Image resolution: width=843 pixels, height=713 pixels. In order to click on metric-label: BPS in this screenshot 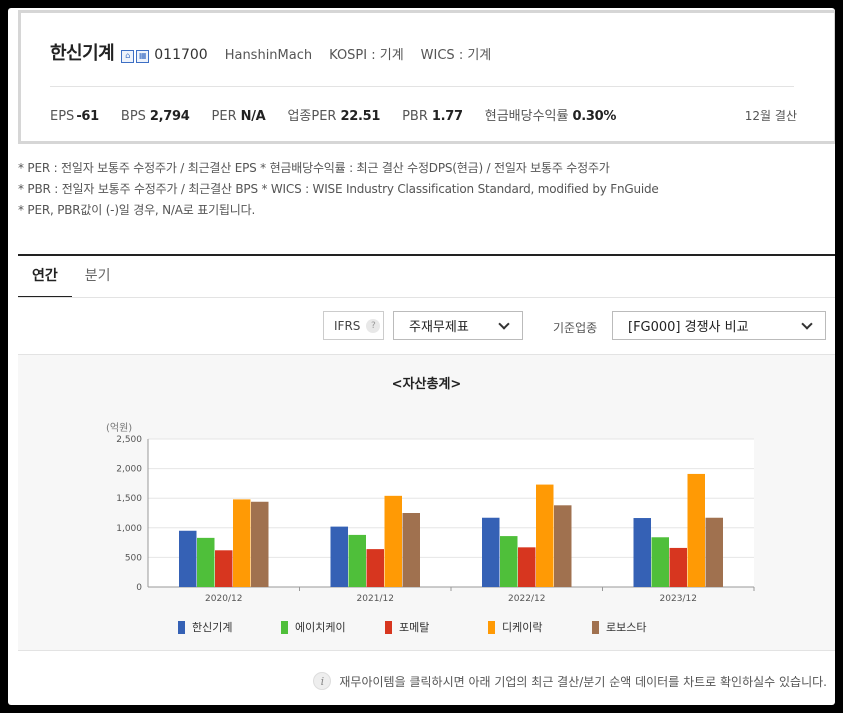, I will do `click(133, 116)`.